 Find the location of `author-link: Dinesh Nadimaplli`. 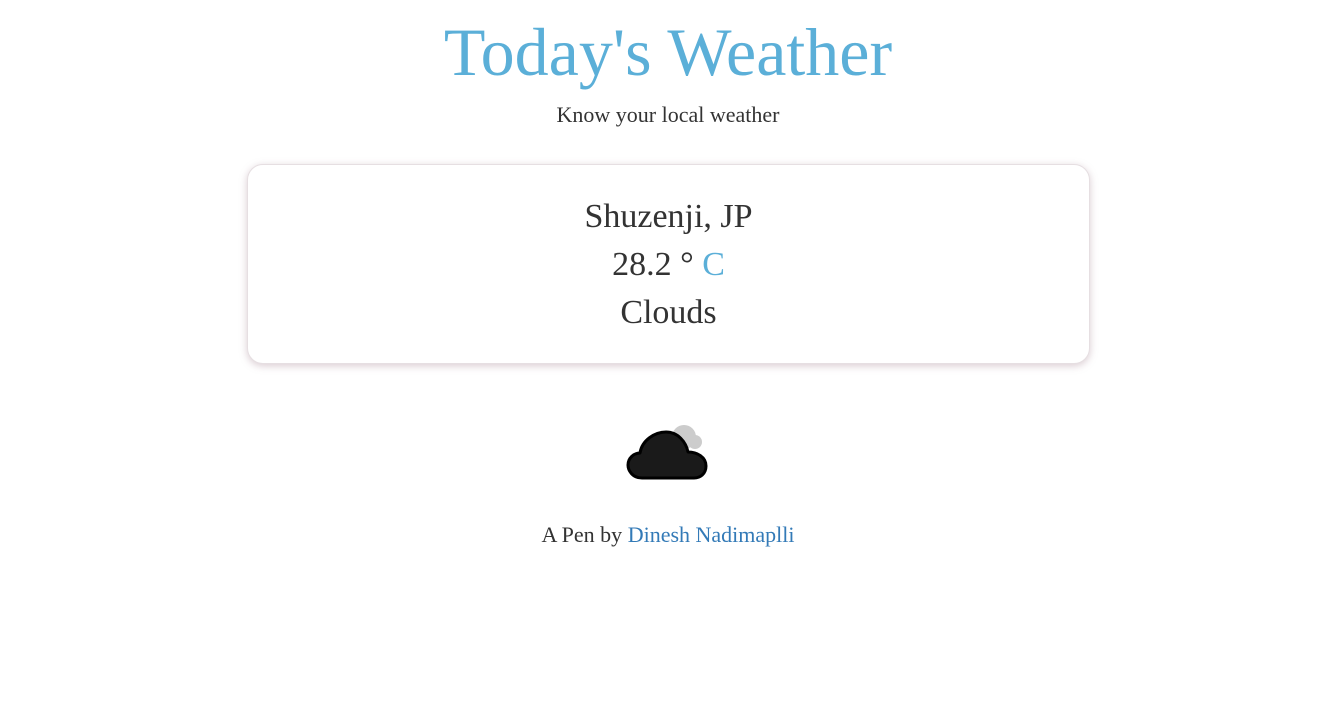

author-link: Dinesh Nadimaplli is located at coordinates (711, 534).